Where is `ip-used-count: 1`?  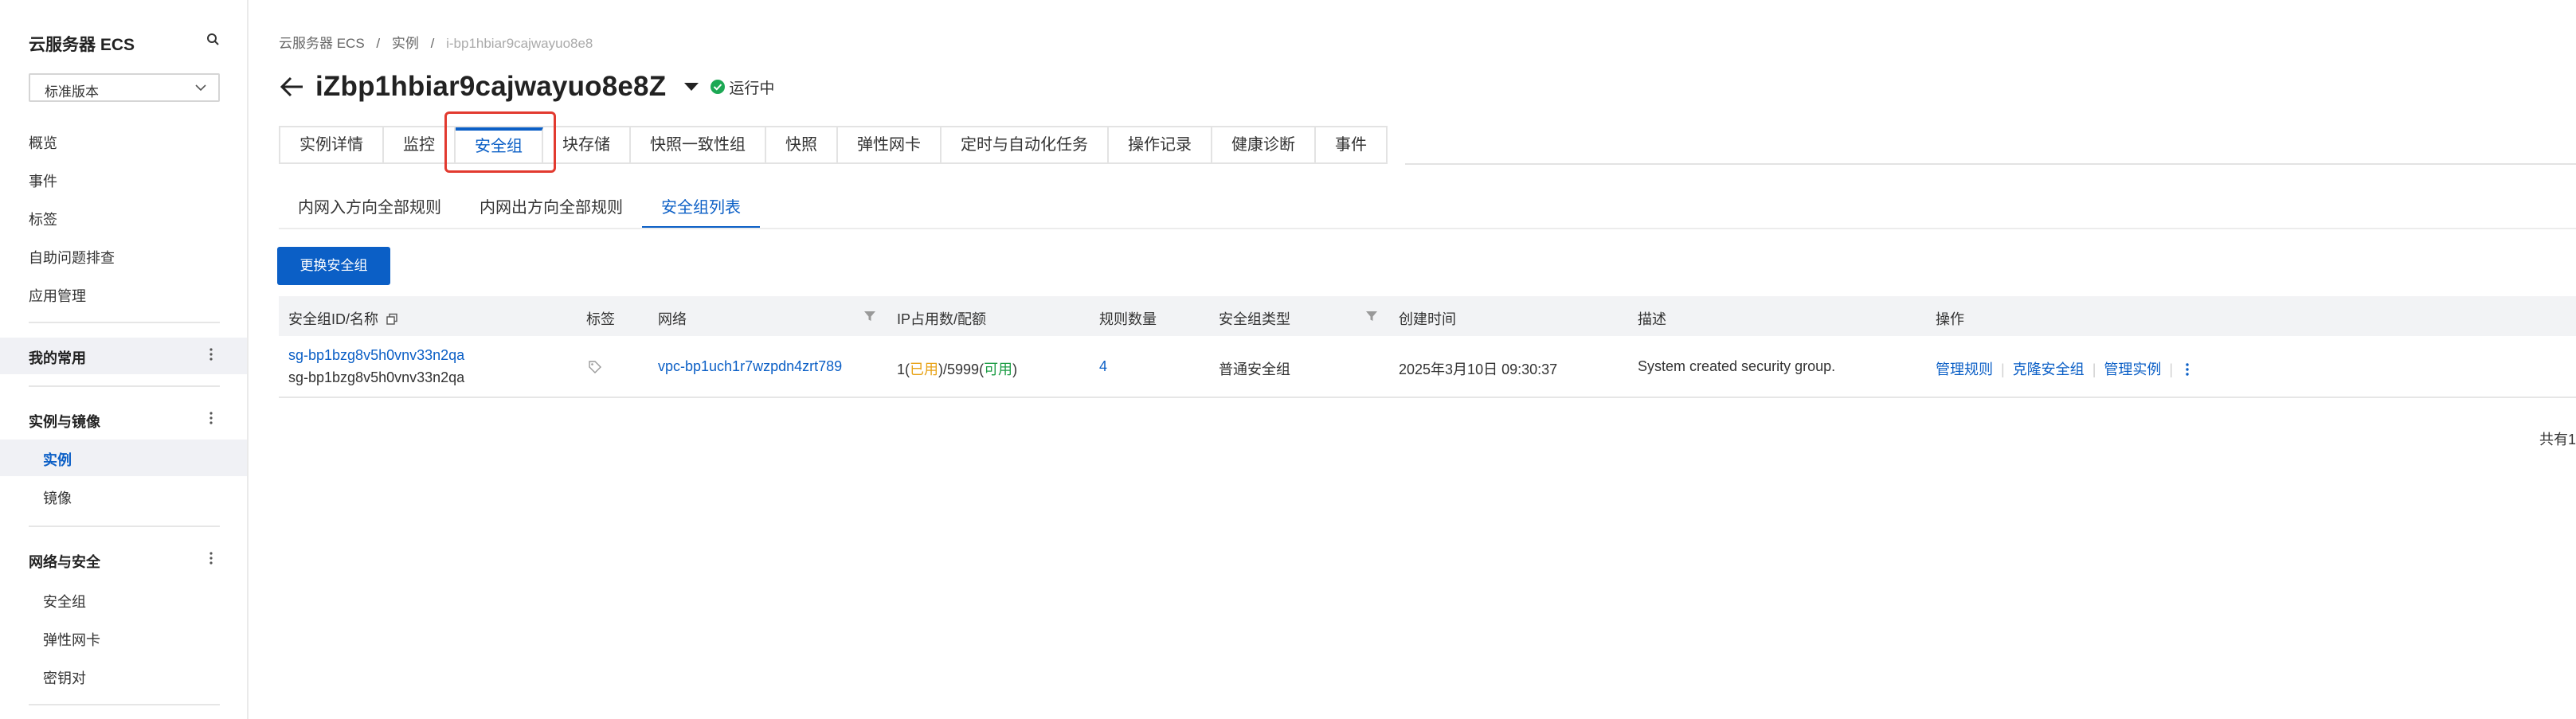 ip-used-count: 1 is located at coordinates (901, 369).